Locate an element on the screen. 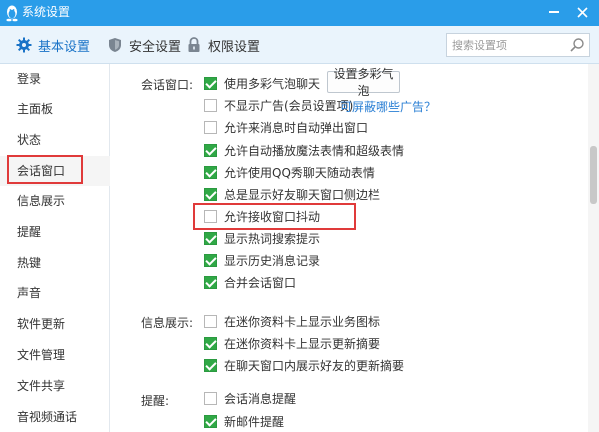  tab-label: 权限设置 is located at coordinates (234, 47).